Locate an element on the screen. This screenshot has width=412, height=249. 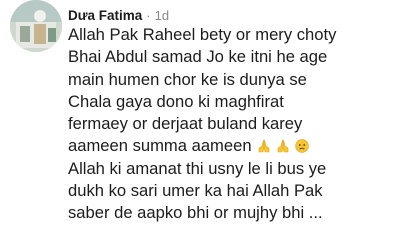
comment-line-with-emojis: aameen summa aameen is located at coordinates (237, 146).